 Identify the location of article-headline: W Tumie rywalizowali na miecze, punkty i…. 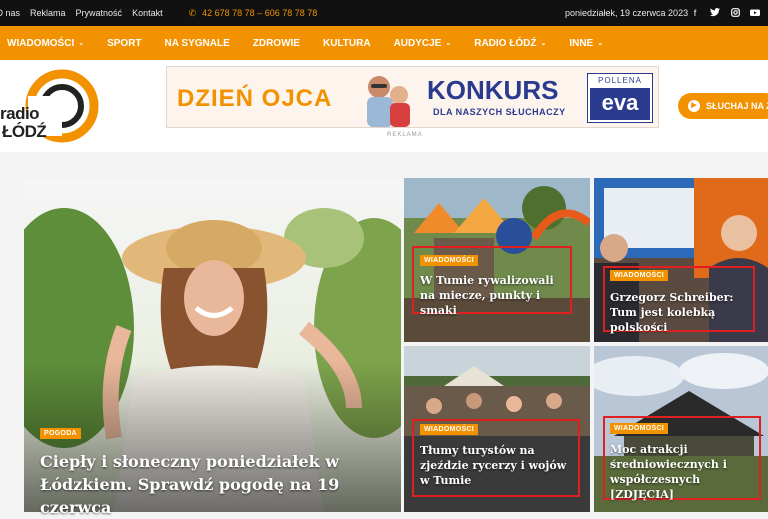
(495, 295).